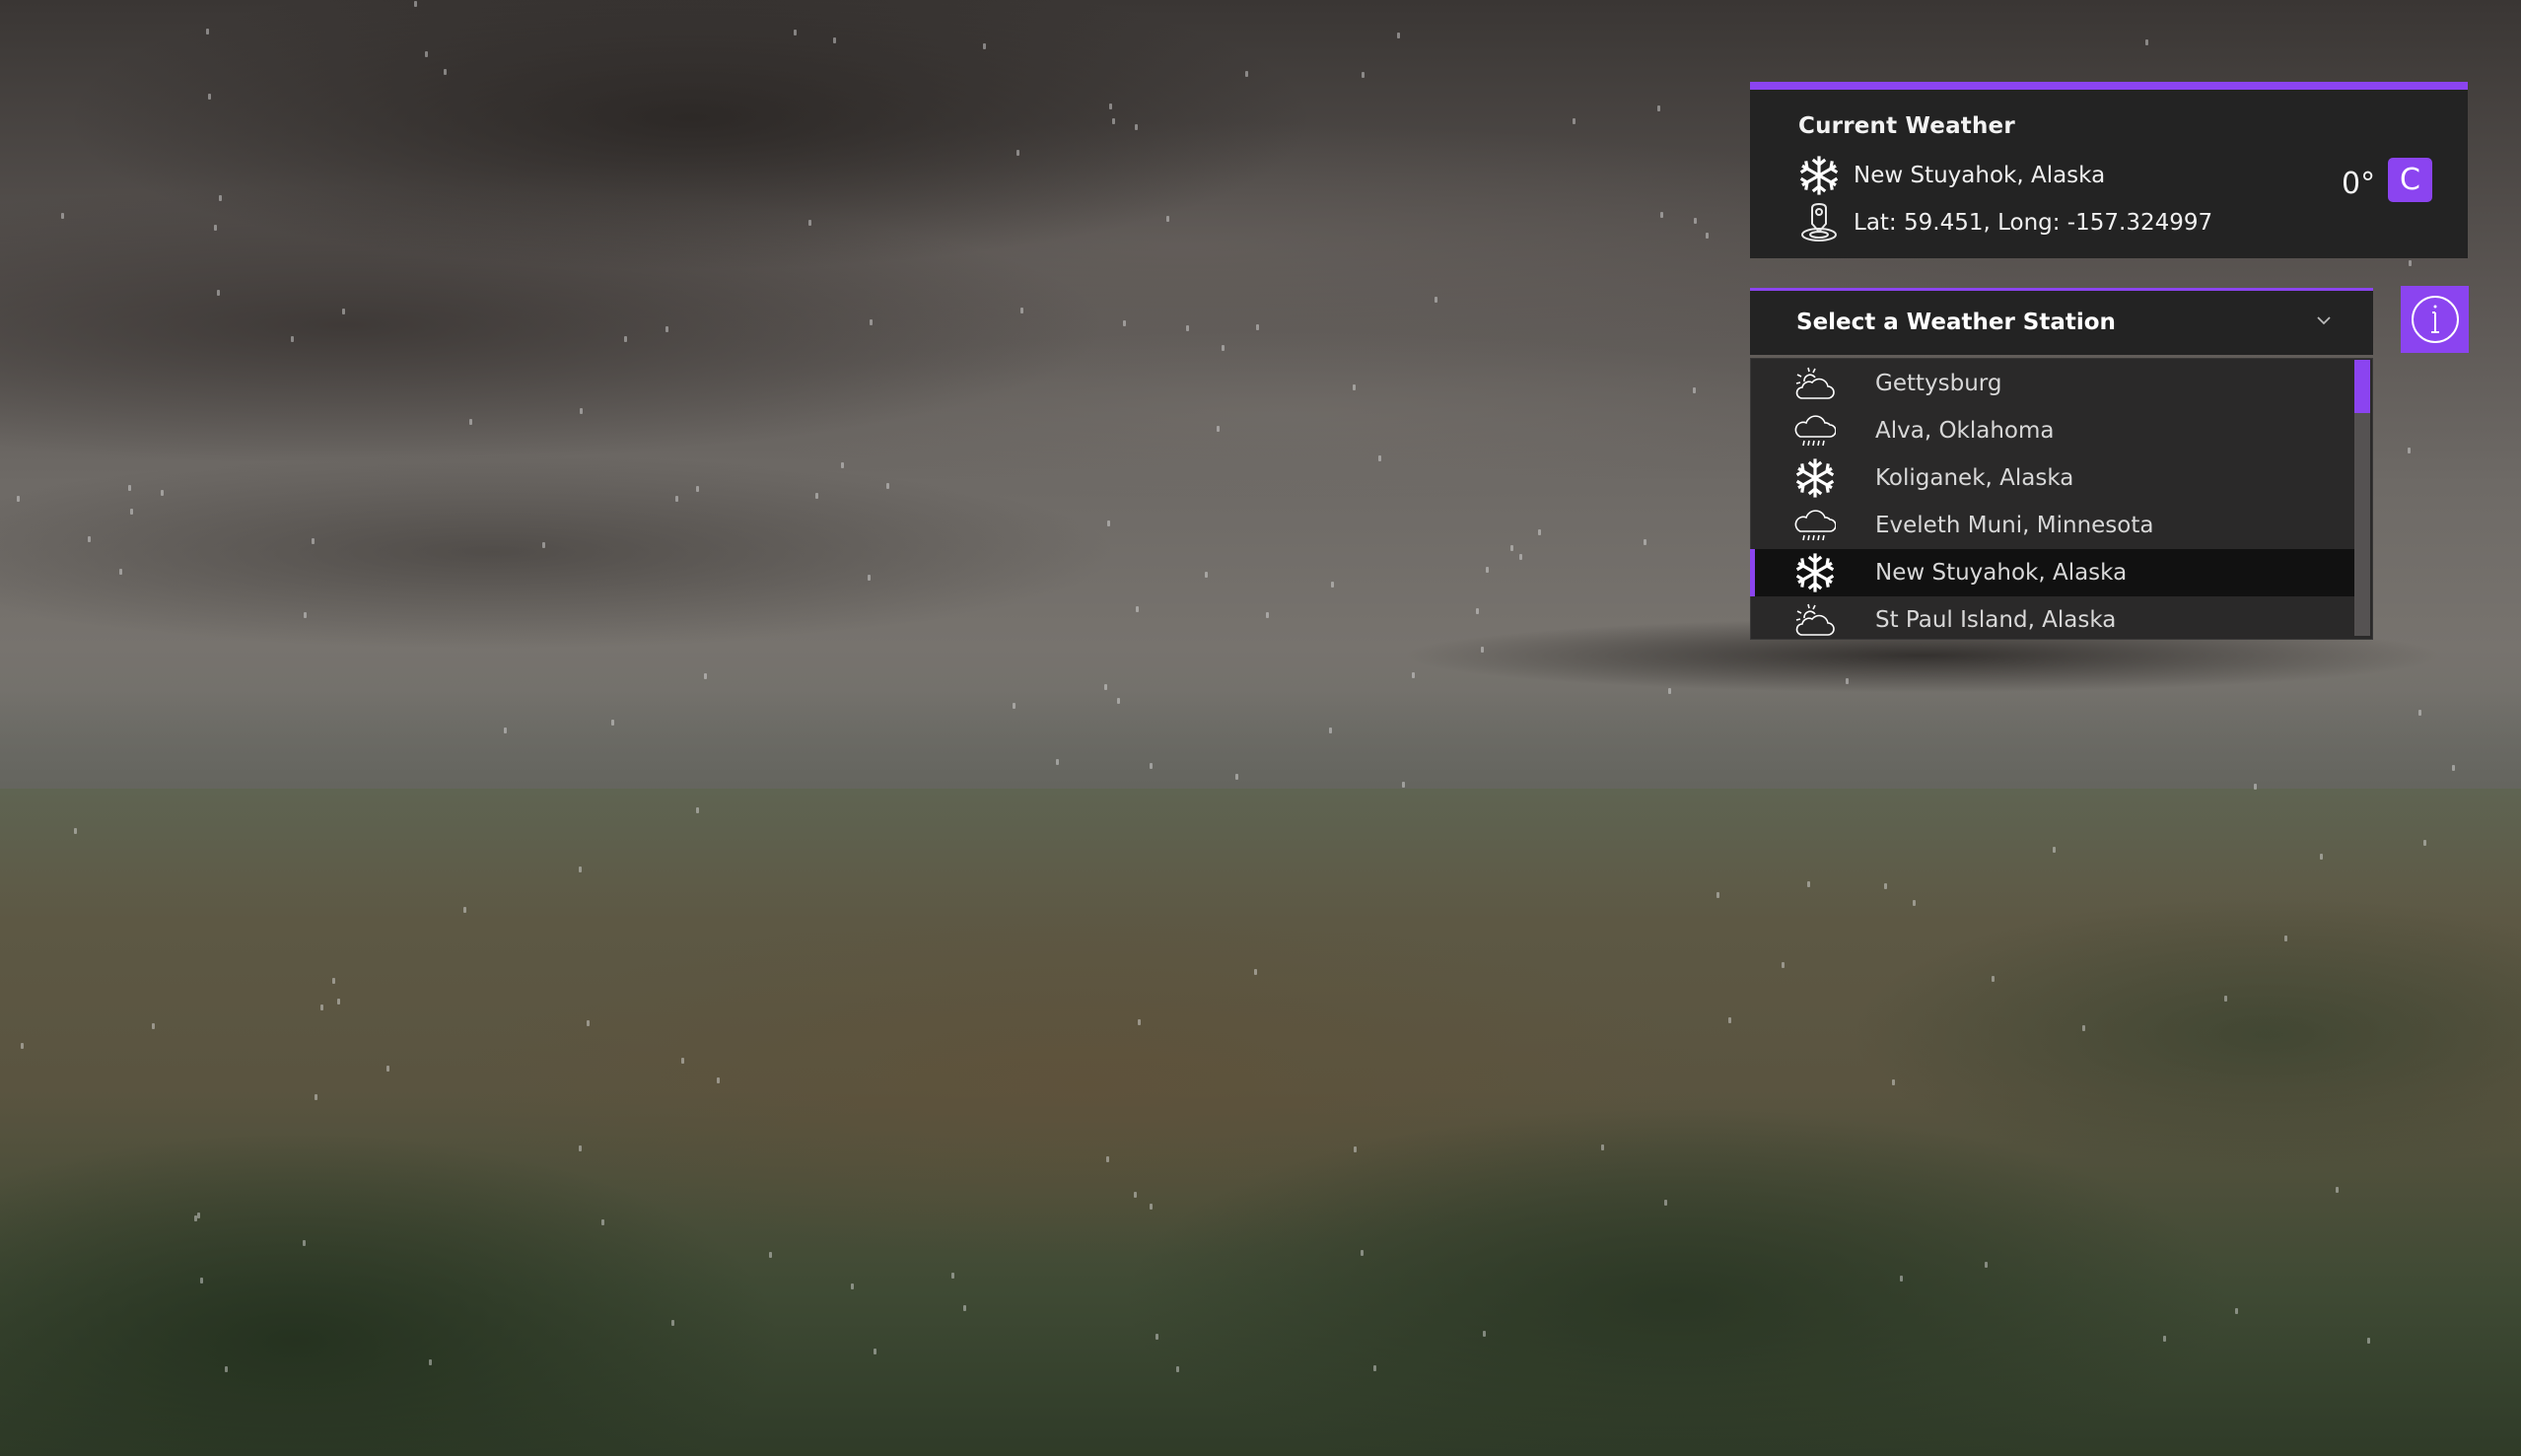  What do you see at coordinates (2410, 180) in the screenshot?
I see `temperature-unit-toggle: C` at bounding box center [2410, 180].